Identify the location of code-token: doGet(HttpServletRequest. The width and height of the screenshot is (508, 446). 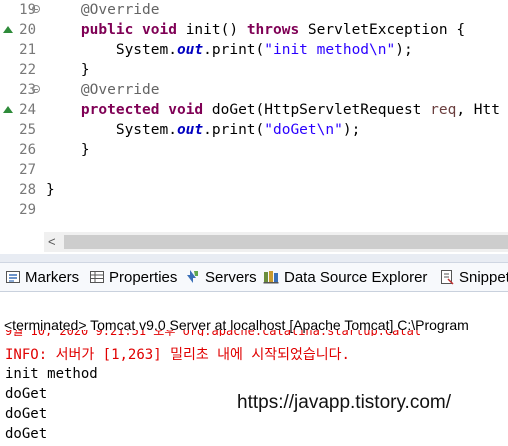
(317, 110).